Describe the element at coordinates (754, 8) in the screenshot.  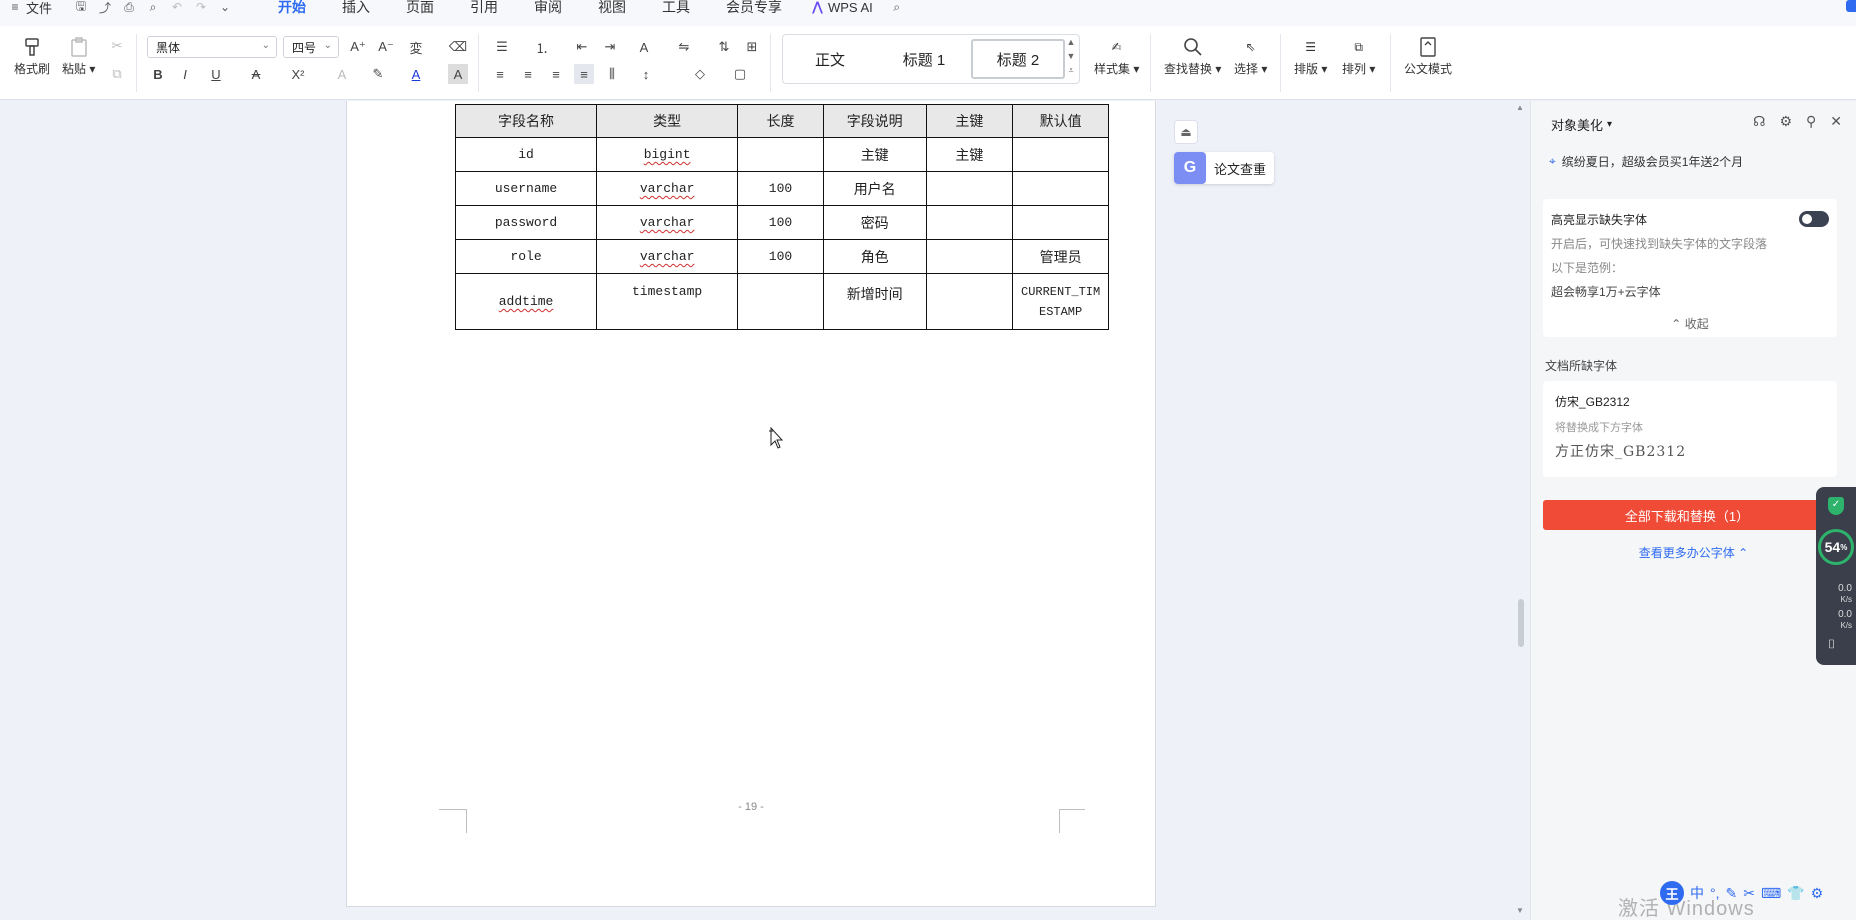
I see `tab-member: 会员专享` at that location.